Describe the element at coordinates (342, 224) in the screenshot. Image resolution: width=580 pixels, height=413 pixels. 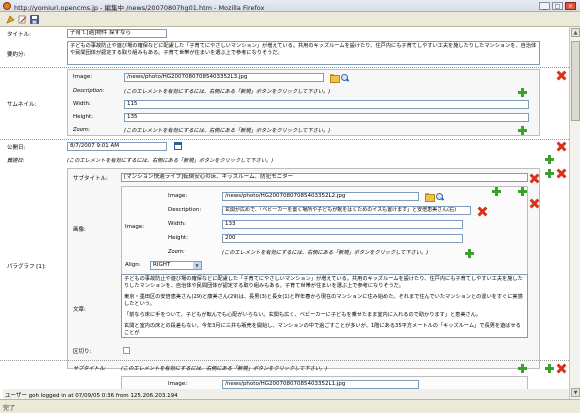
I see `para-img-width-input: 133` at that location.